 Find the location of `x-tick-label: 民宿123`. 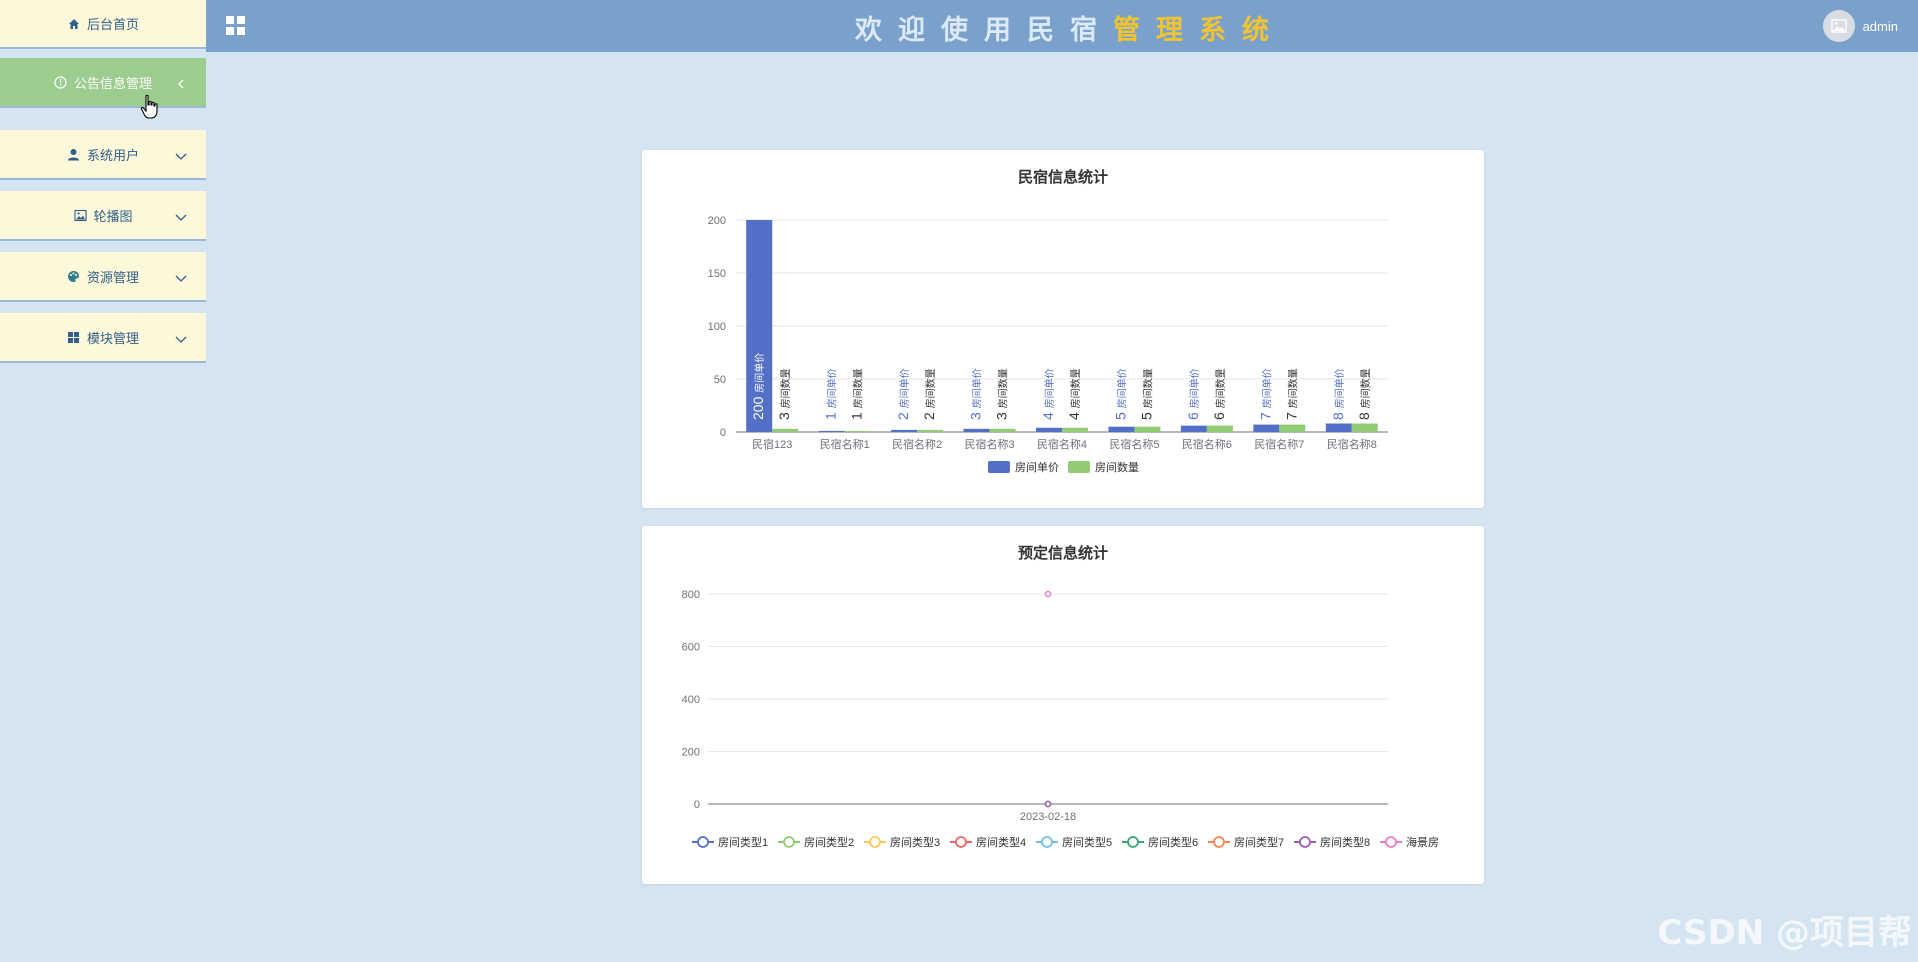

x-tick-label: 民宿123 is located at coordinates (772, 444).